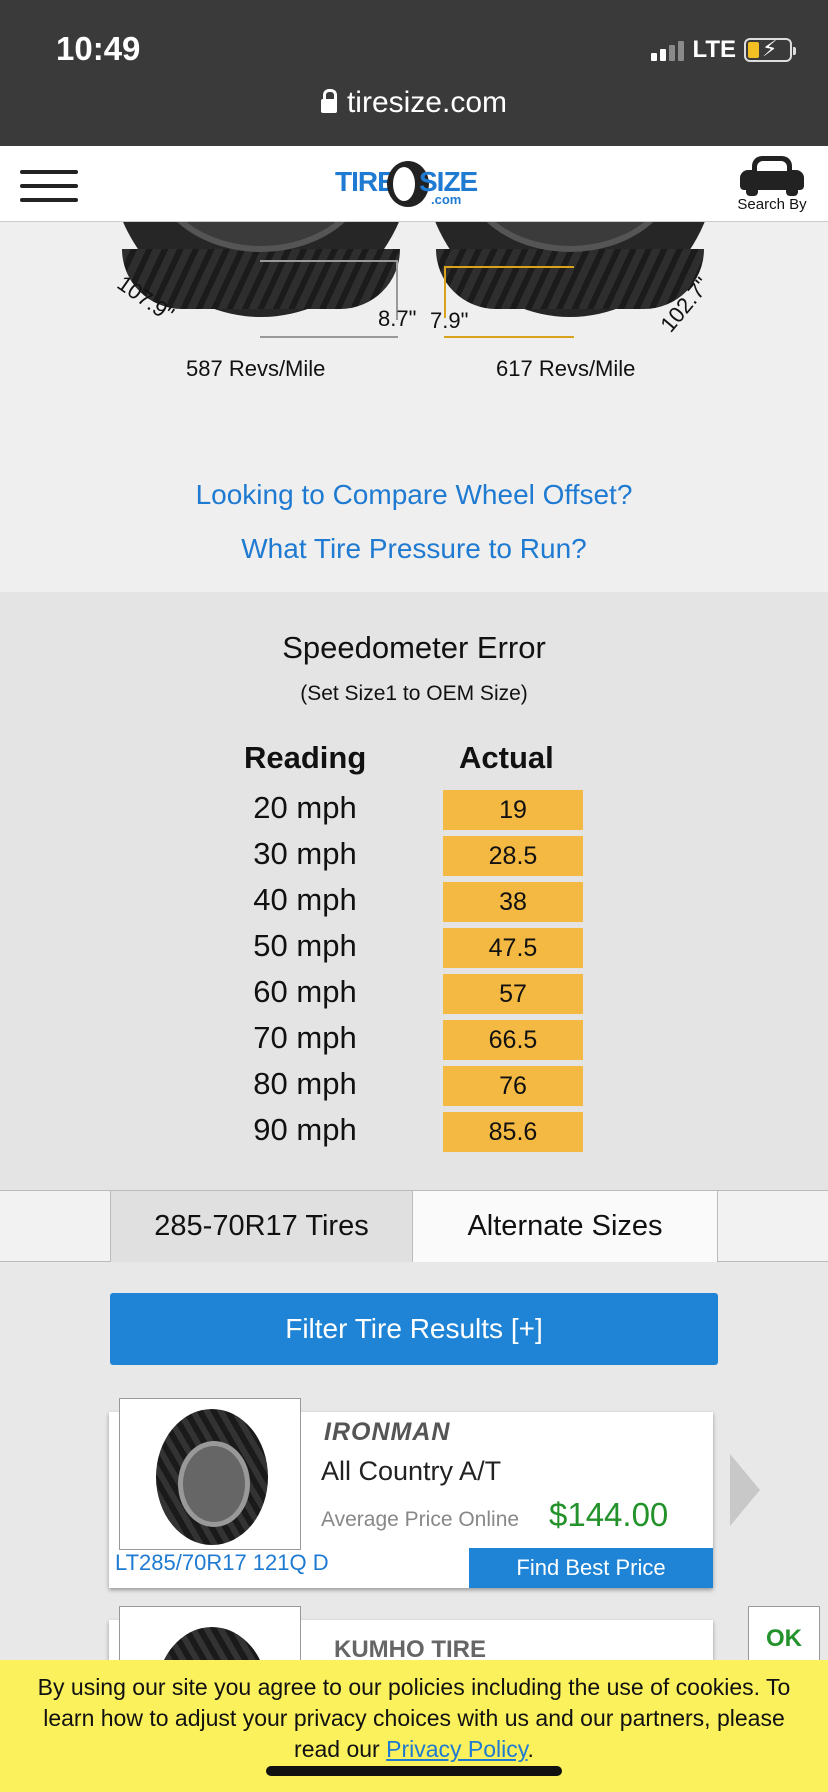  What do you see at coordinates (414, 811) in the screenshot?
I see `speedometer-row: 20 mph 19` at bounding box center [414, 811].